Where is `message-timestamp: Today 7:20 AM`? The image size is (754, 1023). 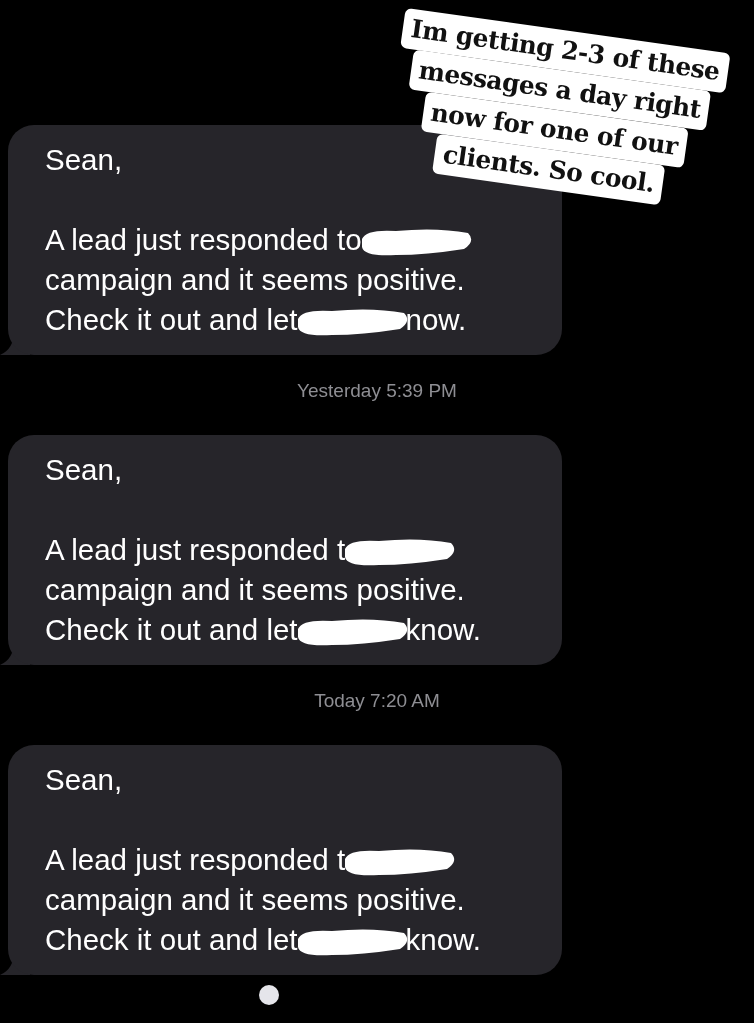 message-timestamp: Today 7:20 AM is located at coordinates (377, 701).